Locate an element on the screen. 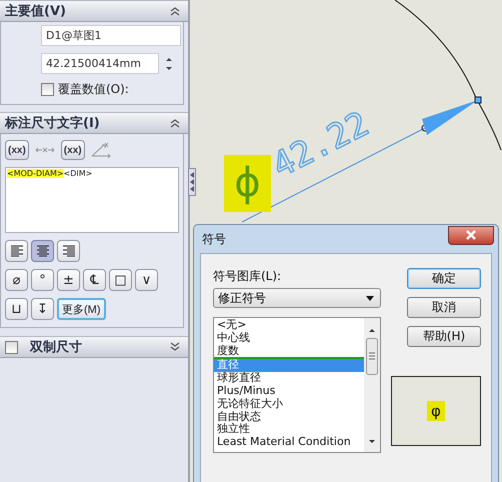 This screenshot has height=482, width=502. symbol-button: □ is located at coordinates (120, 280).